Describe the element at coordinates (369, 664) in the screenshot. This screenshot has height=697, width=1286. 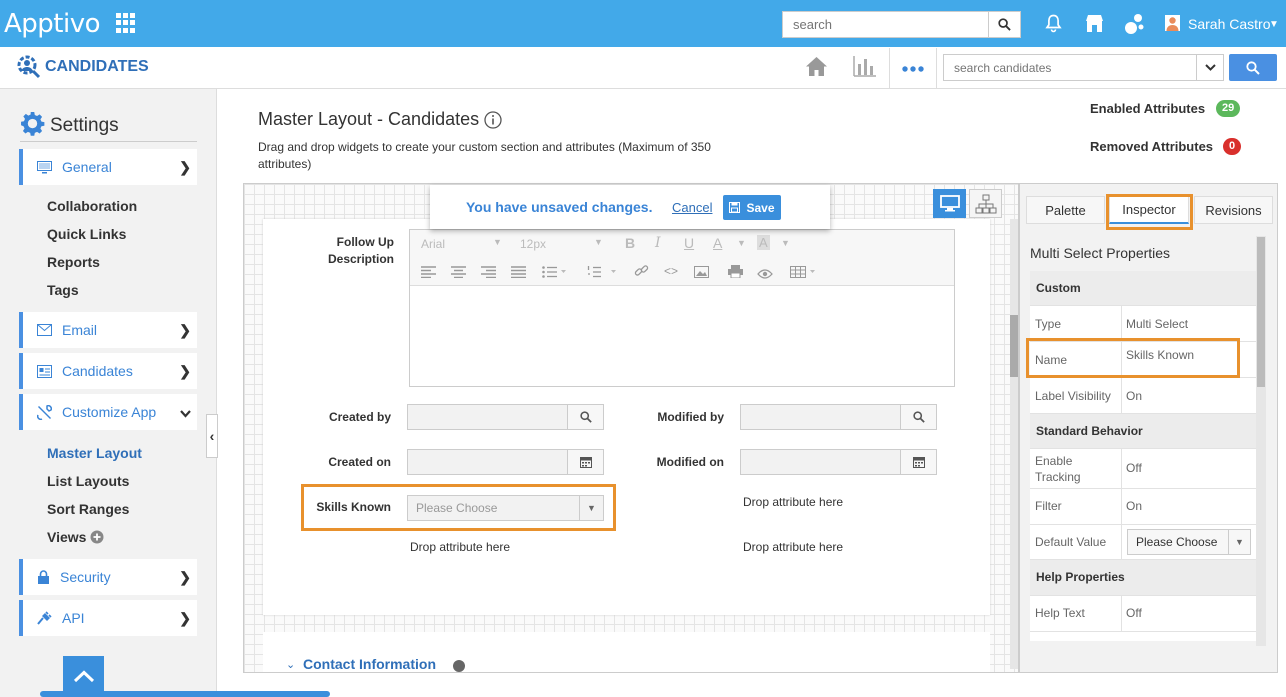
I see `section-title: Contact Information` at that location.